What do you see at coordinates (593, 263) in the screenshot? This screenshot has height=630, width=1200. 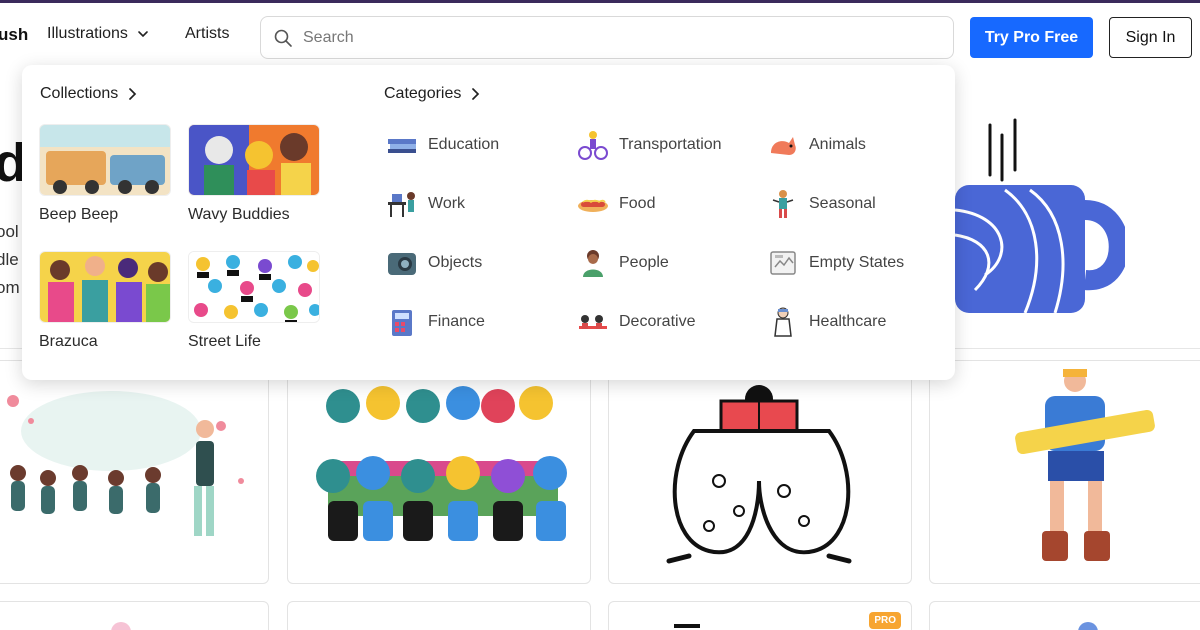 I see `people-icon` at bounding box center [593, 263].